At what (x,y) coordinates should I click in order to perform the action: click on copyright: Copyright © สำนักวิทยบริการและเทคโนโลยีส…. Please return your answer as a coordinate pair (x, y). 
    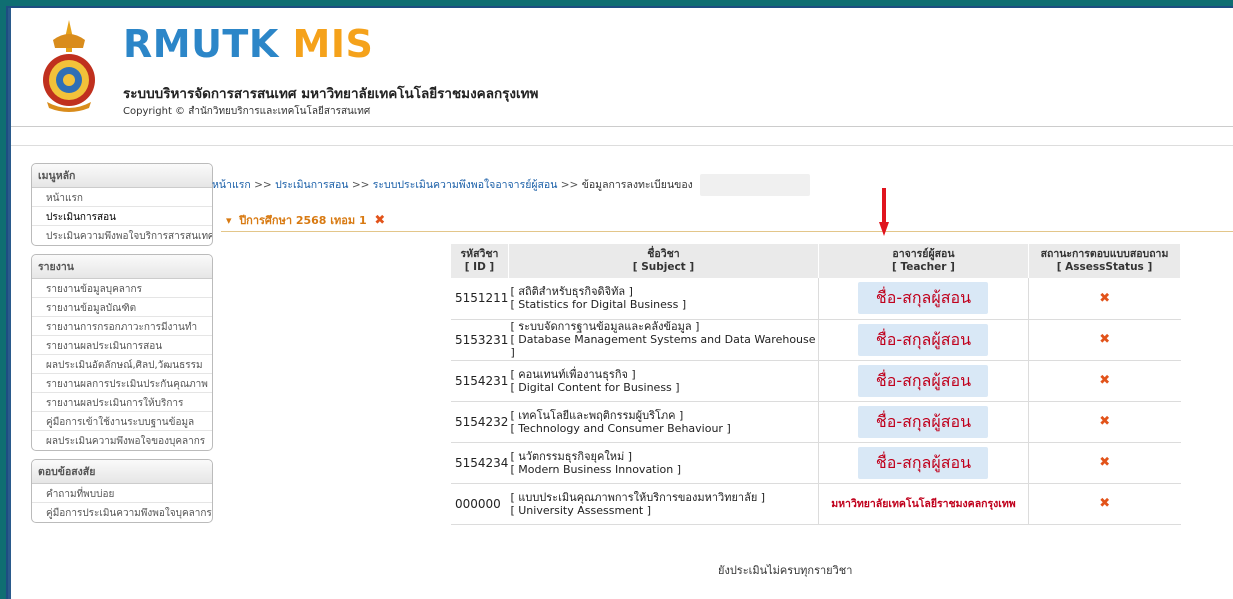
    Looking at the image, I should click on (247, 111).